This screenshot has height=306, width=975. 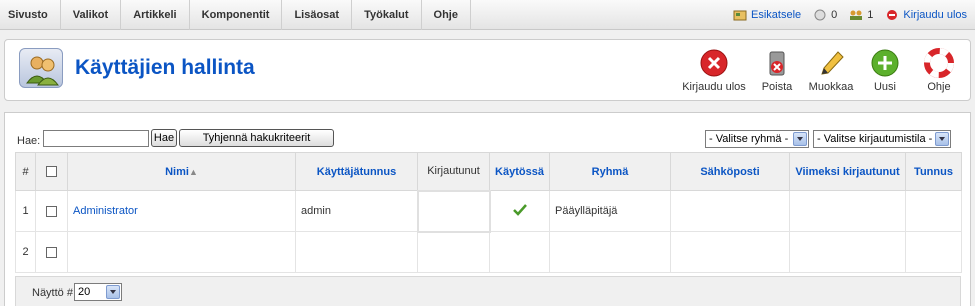 What do you see at coordinates (749, 139) in the screenshot?
I see `group-select-value: - Valitse ryhmä -` at bounding box center [749, 139].